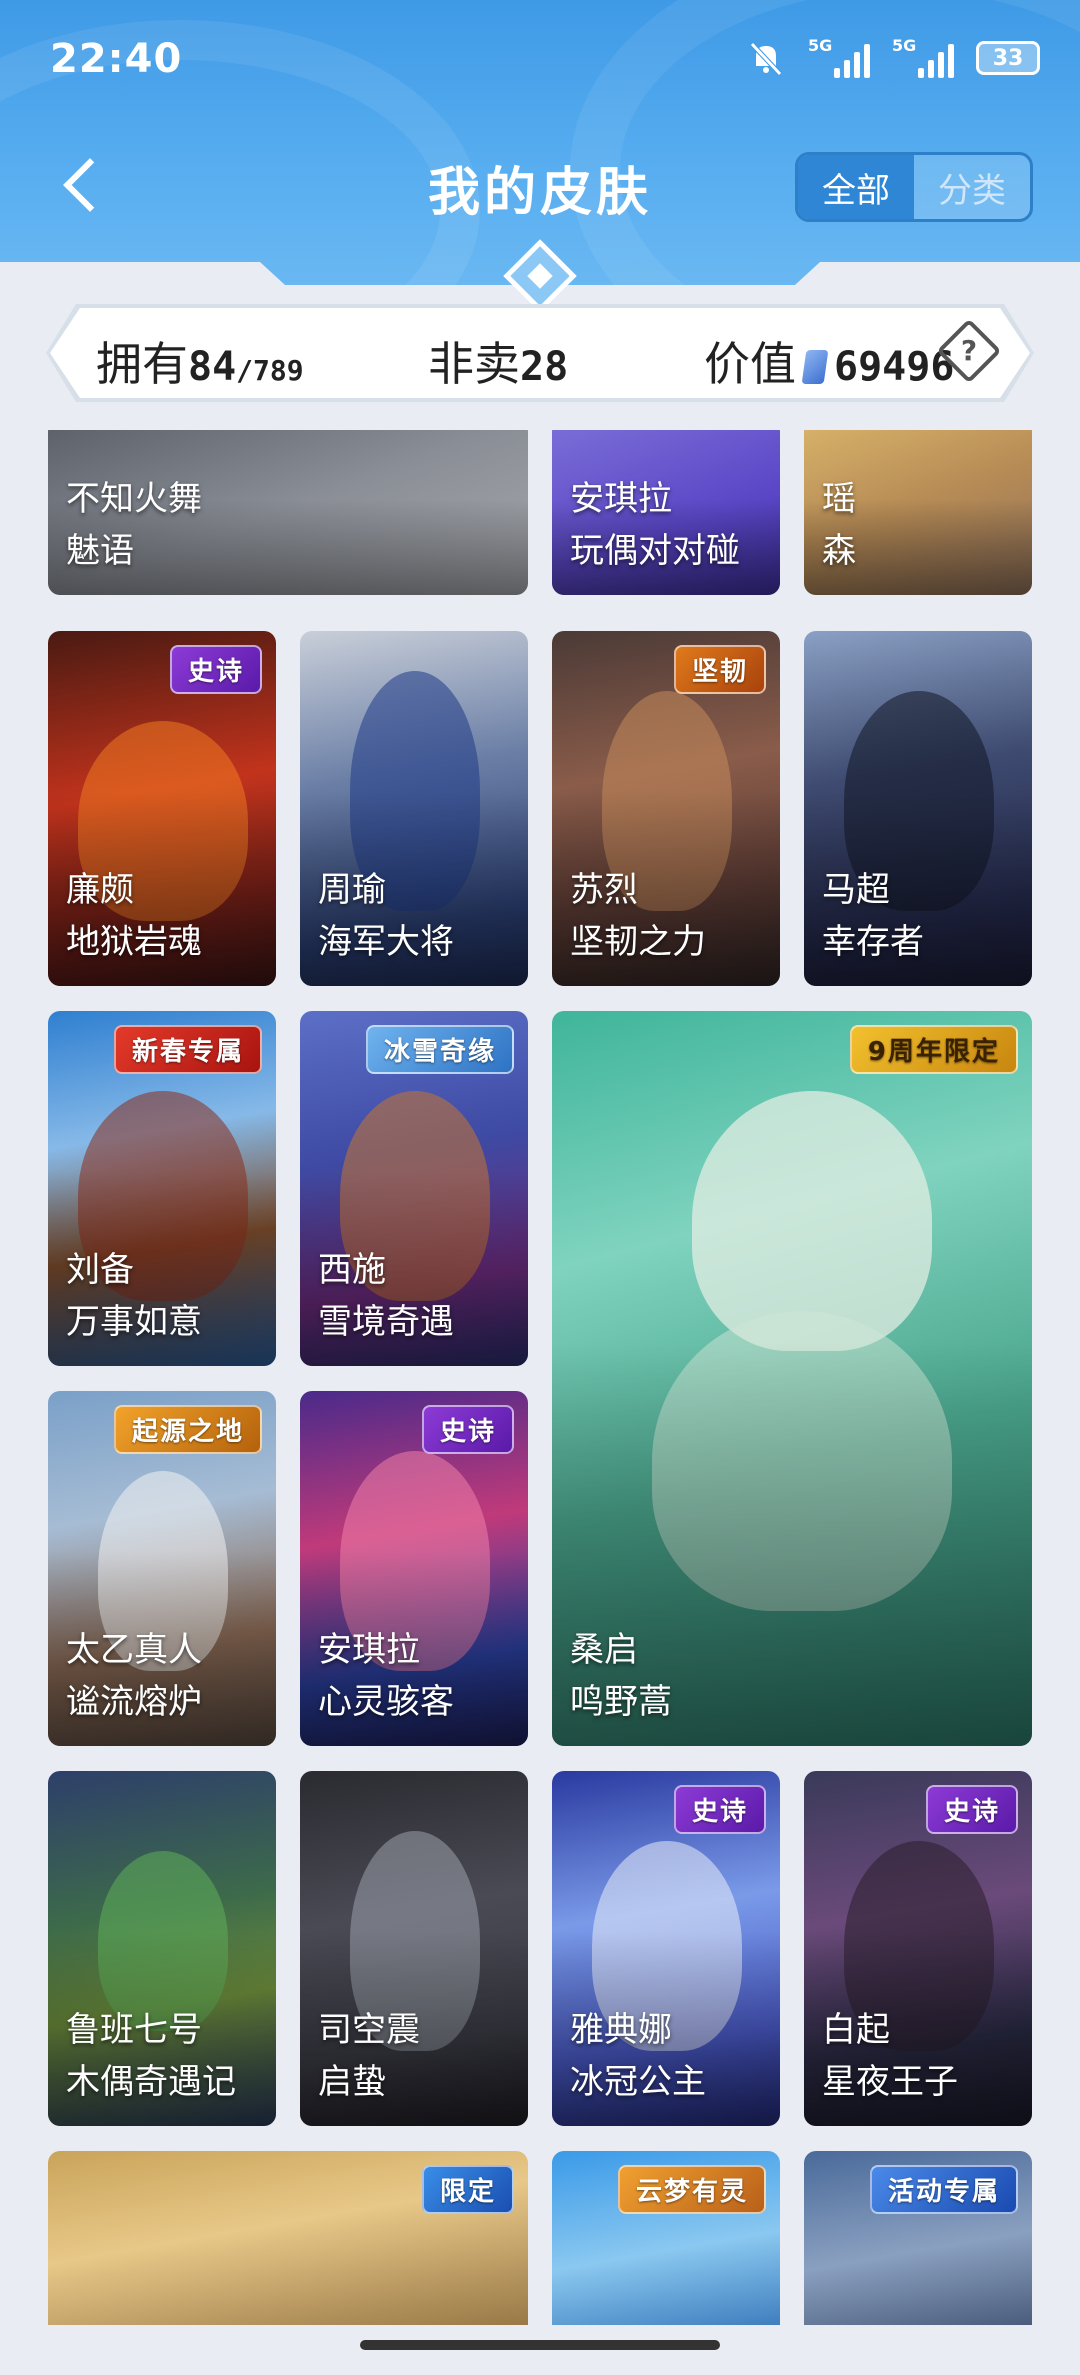  What do you see at coordinates (386, 1702) in the screenshot?
I see `skin-name: 心灵骇客` at bounding box center [386, 1702].